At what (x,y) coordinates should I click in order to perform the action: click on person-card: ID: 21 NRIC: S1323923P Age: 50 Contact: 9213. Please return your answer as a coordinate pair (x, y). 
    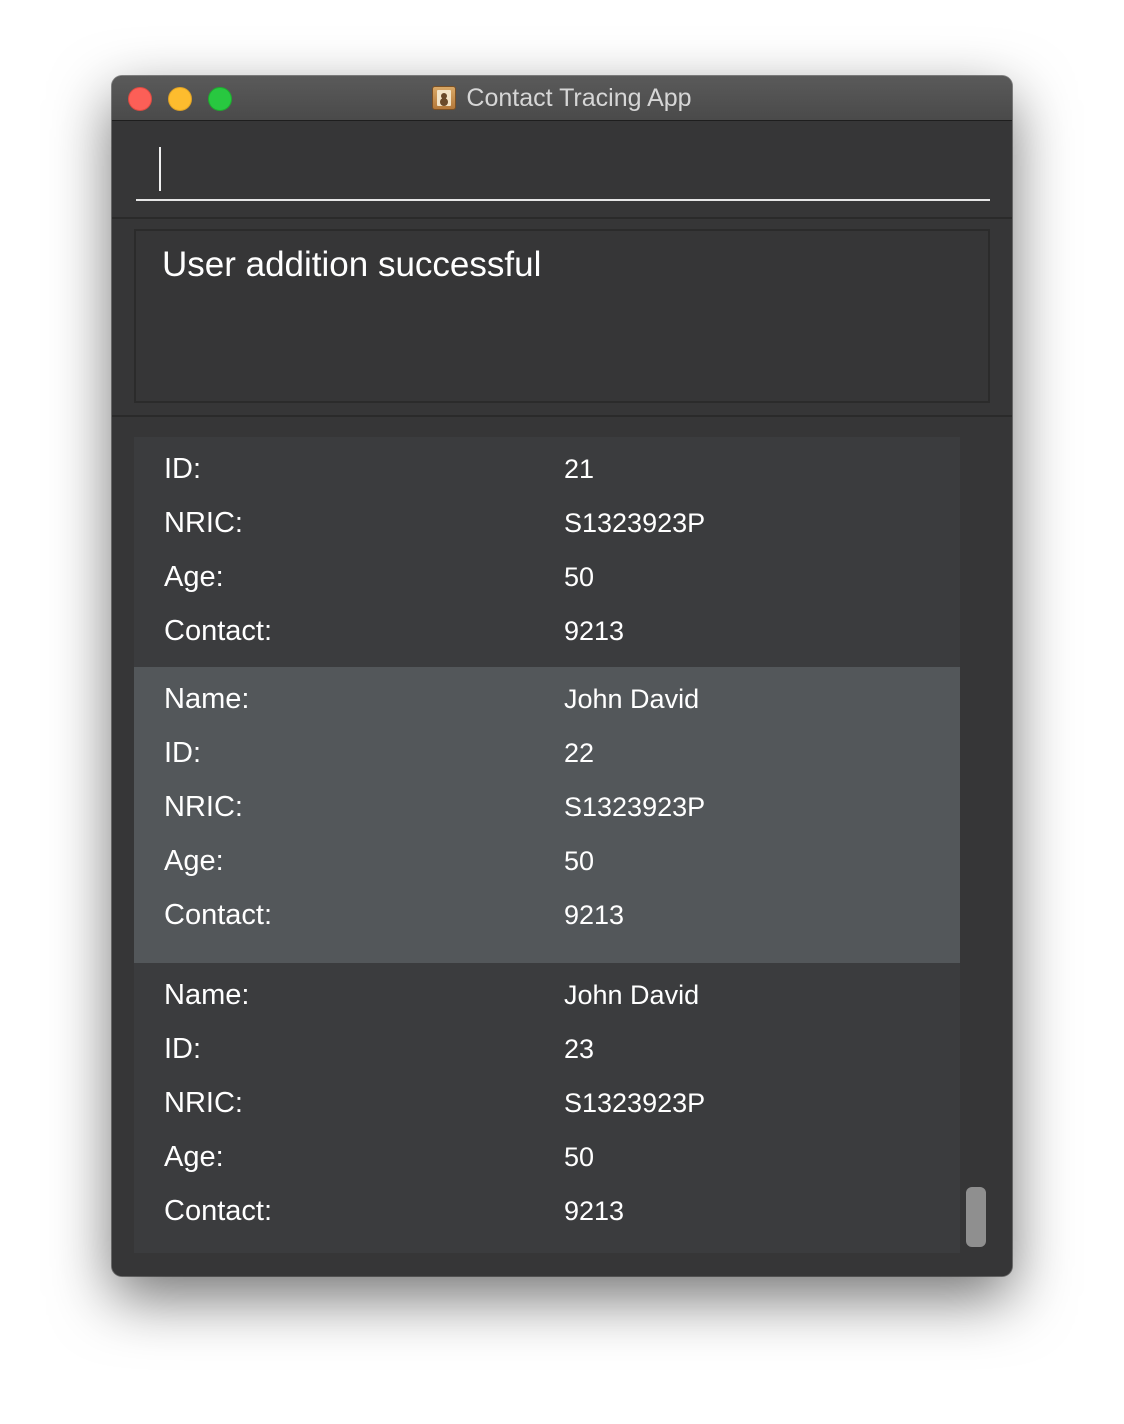
    Looking at the image, I should click on (547, 552).